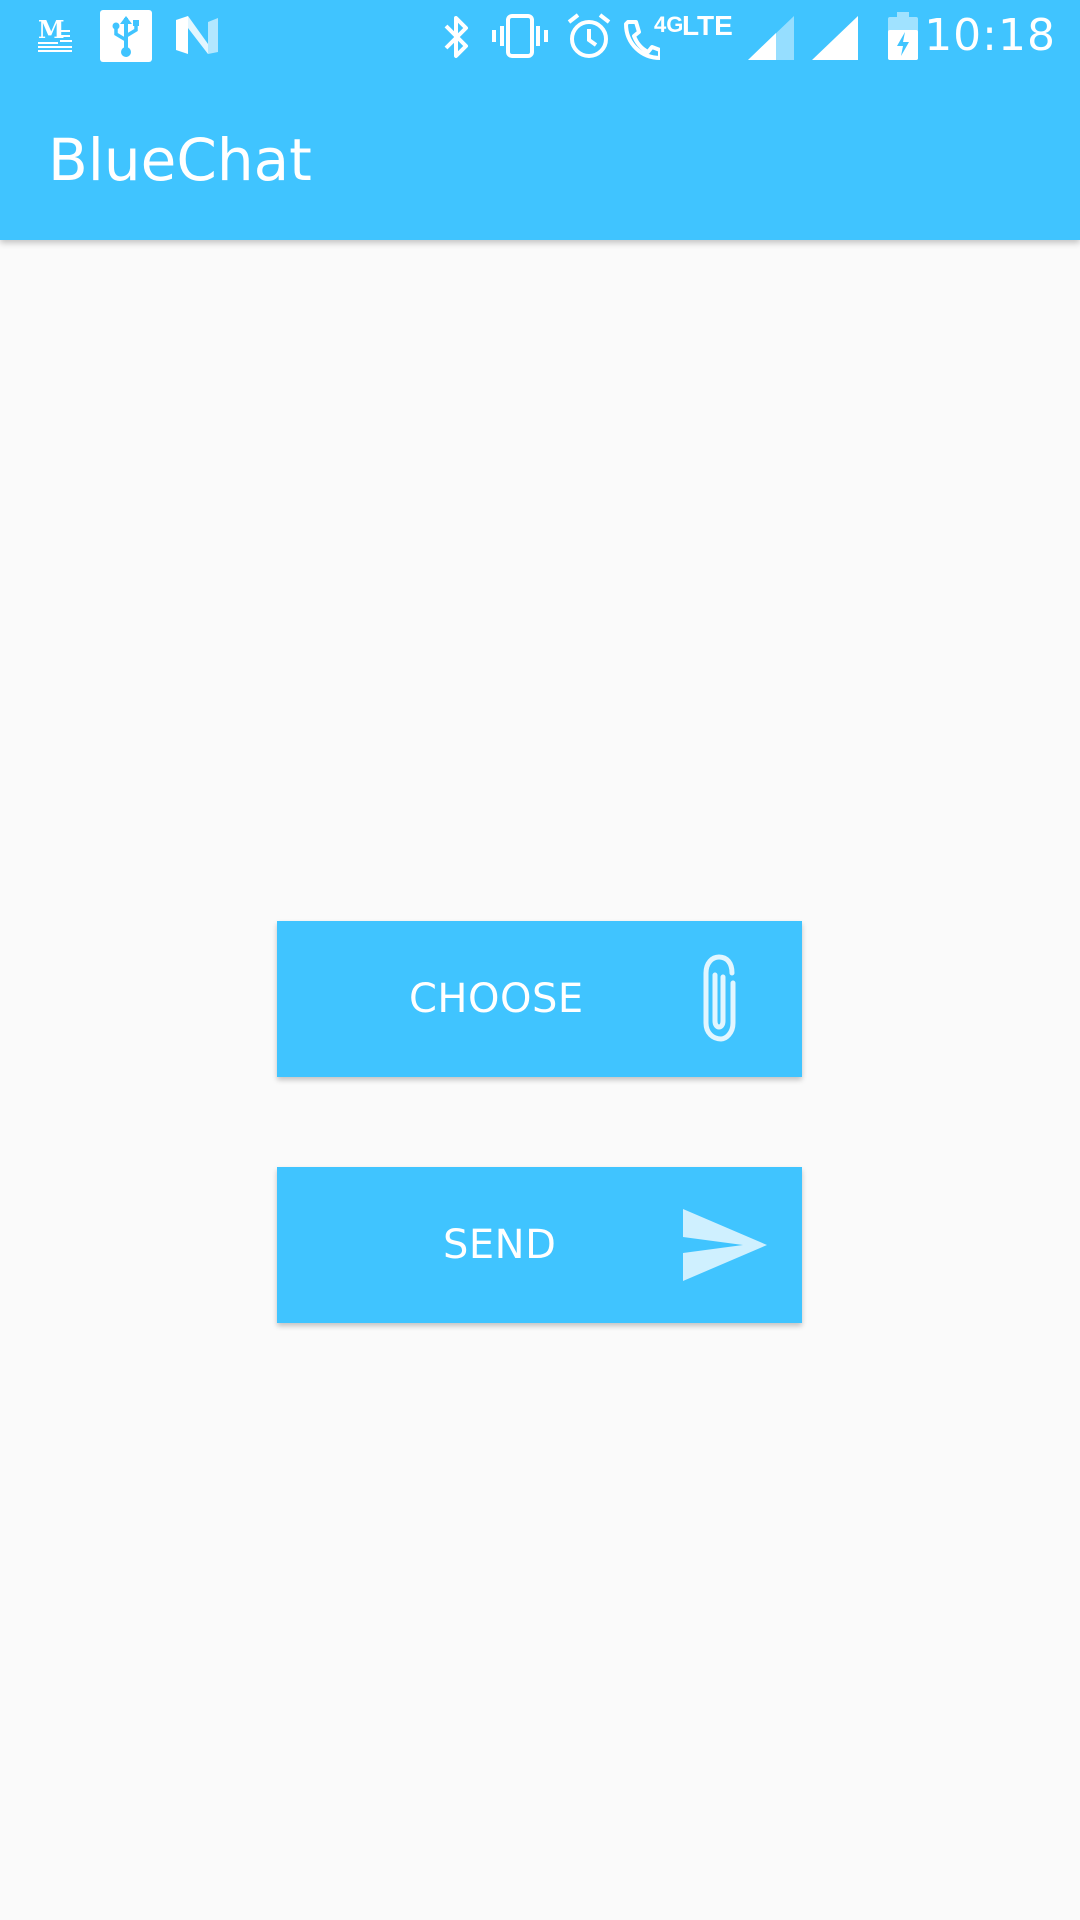 The image size is (1080, 1920). I want to click on status-clock: 10:18, so click(990, 35).